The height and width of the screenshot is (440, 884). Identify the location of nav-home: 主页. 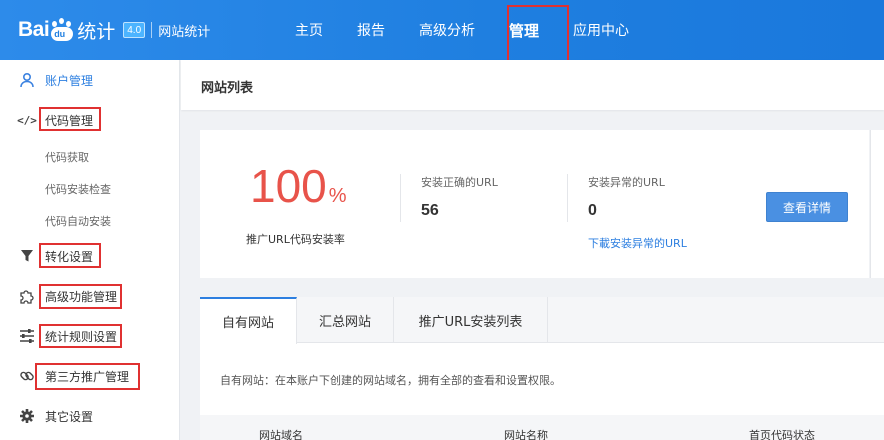
(309, 30).